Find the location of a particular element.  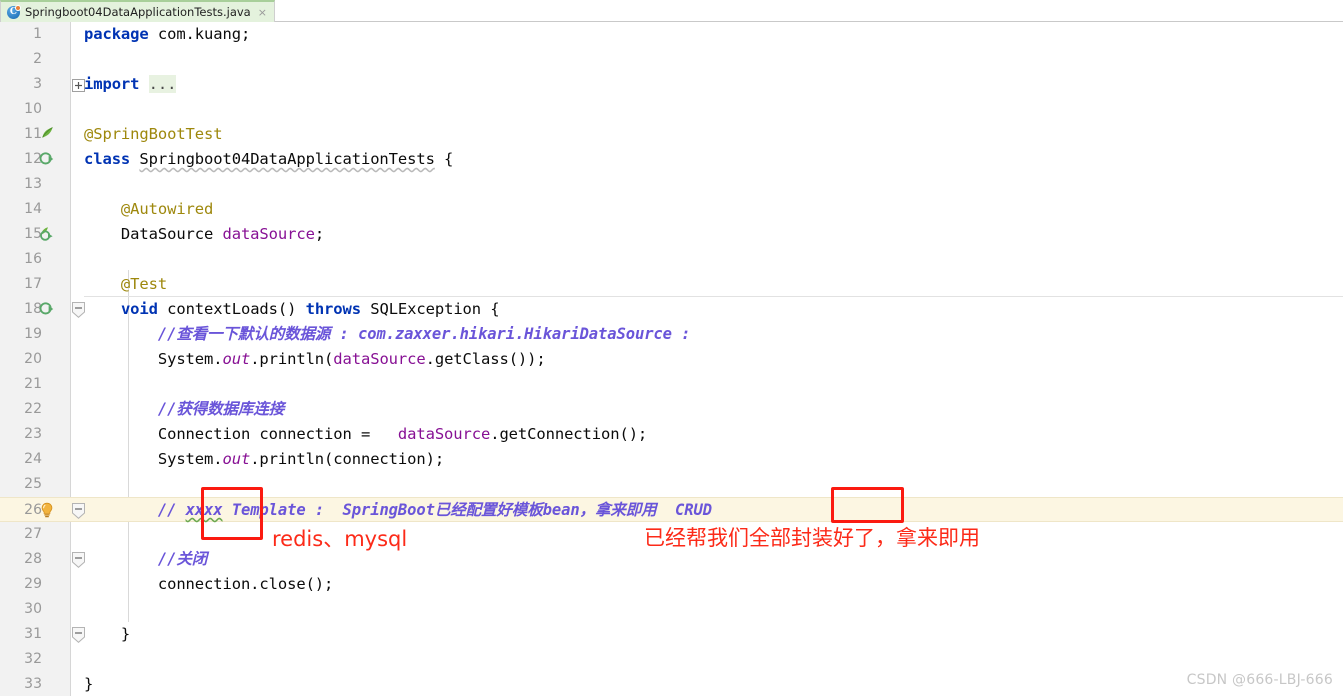

code-token: } is located at coordinates (89, 684).